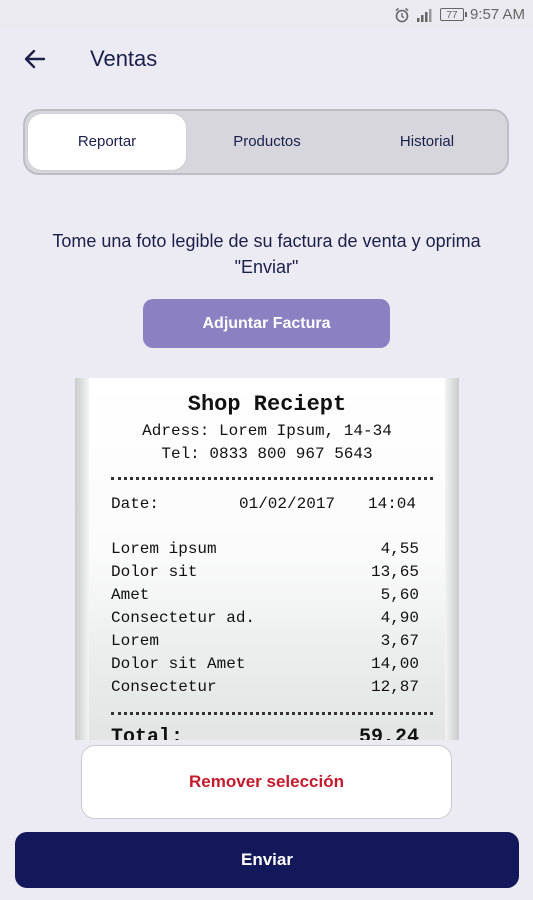  Describe the element at coordinates (265, 641) in the screenshot. I see `receipt-item: Lorem 3,67` at that location.